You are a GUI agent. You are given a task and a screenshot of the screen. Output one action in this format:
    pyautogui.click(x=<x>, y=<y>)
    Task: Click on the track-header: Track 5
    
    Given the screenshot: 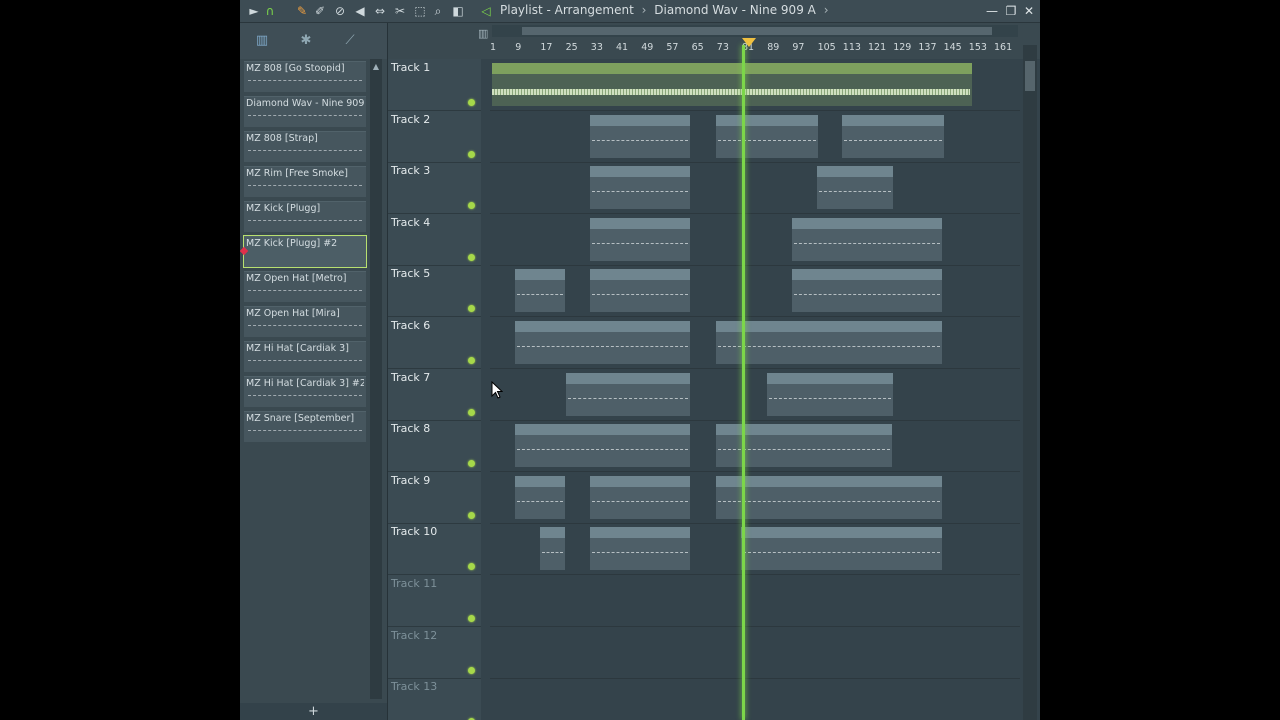 What is the action you would take?
    pyautogui.click(x=434, y=291)
    